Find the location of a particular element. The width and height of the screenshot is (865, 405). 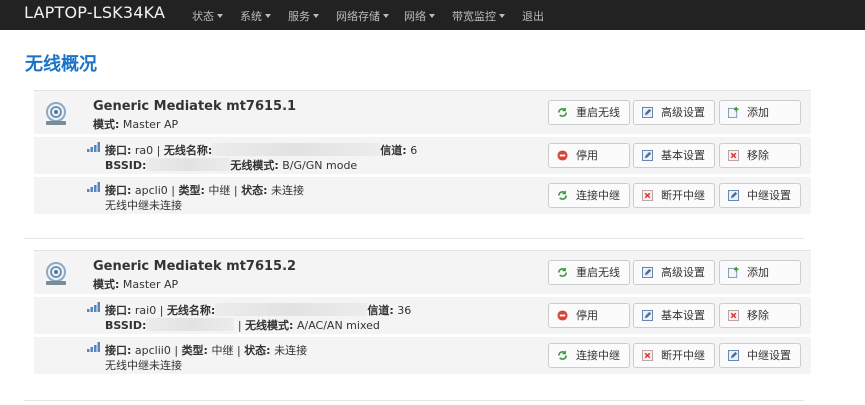

device-name: Generic Mediatek mt7615.2 is located at coordinates (195, 266).